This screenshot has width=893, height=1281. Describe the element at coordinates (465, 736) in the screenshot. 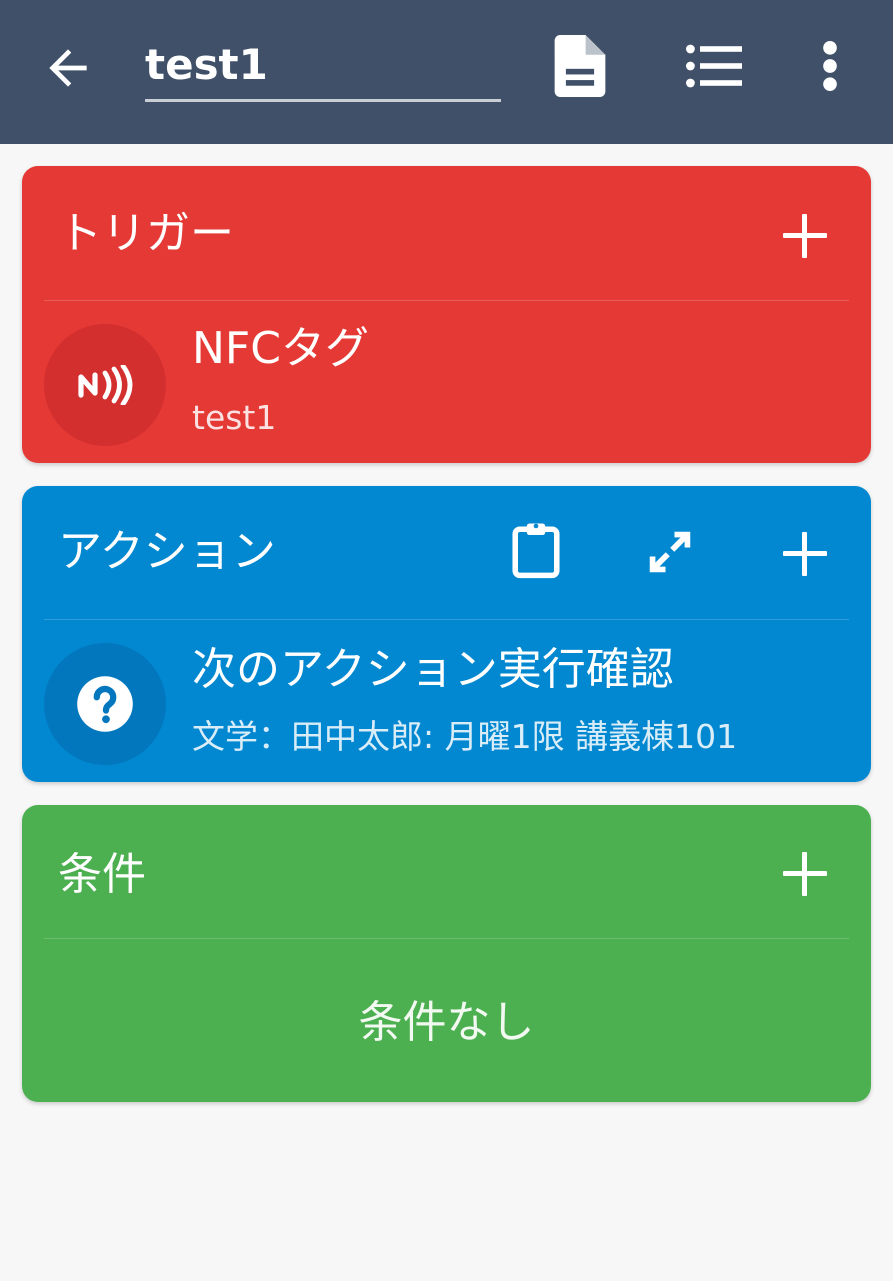

I see `action-item-subtitle: 文学：田中太郎: 月曜1限 講義棟101` at that location.